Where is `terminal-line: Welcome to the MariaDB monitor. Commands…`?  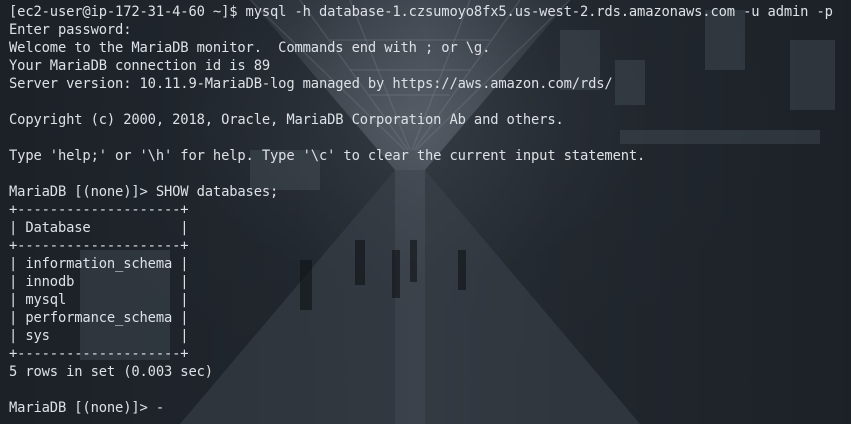 terminal-line: Welcome to the MariaDB monitor. Commands… is located at coordinates (250, 48).